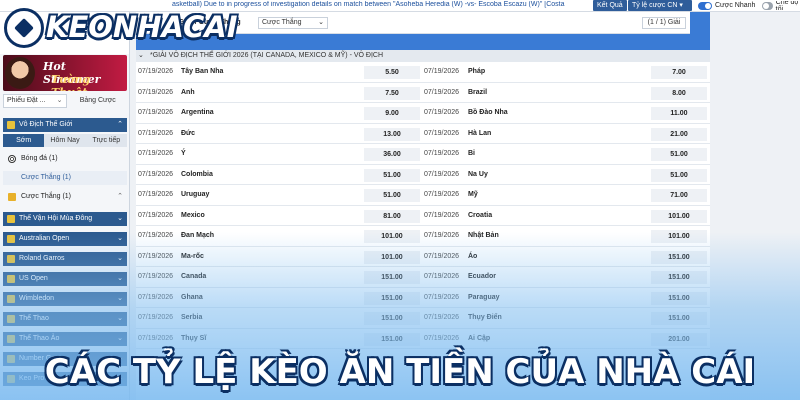  Describe the element at coordinates (787, 5) in the screenshot. I see `dark-mode-label: Chế độ tối` at that location.